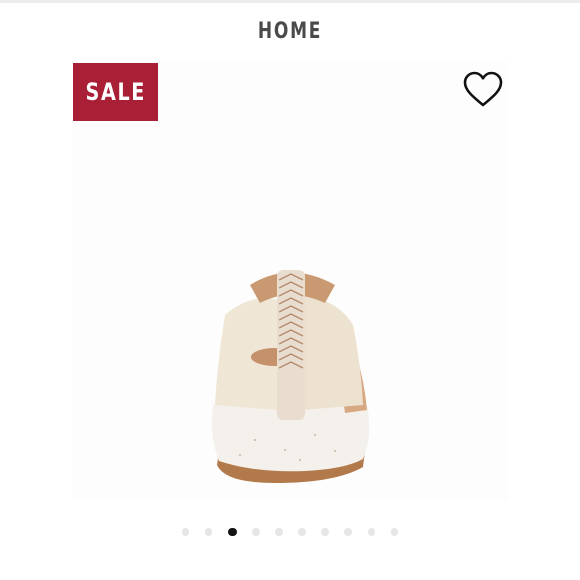  What do you see at coordinates (290, 532) in the screenshot?
I see `carousel-pagination` at bounding box center [290, 532].